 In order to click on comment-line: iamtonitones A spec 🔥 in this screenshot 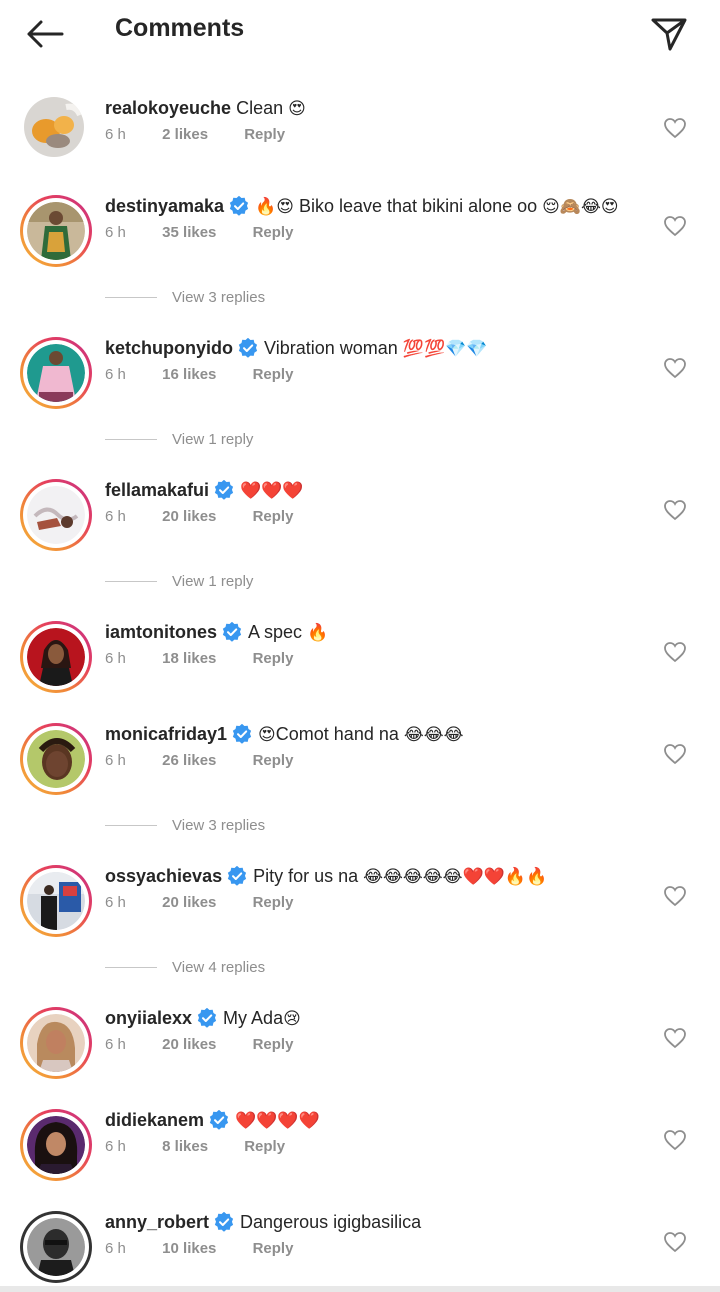, I will do `click(216, 632)`.